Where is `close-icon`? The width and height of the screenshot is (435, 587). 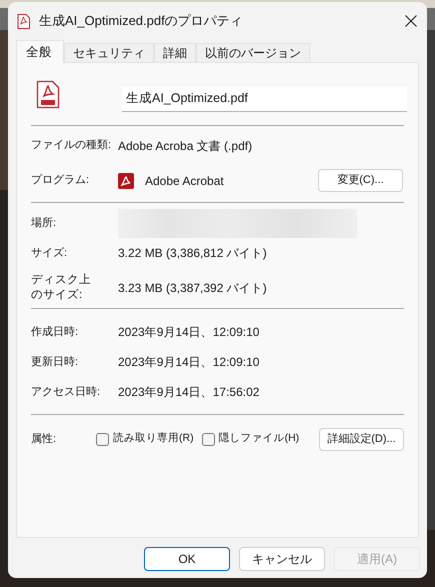
close-icon is located at coordinates (411, 21).